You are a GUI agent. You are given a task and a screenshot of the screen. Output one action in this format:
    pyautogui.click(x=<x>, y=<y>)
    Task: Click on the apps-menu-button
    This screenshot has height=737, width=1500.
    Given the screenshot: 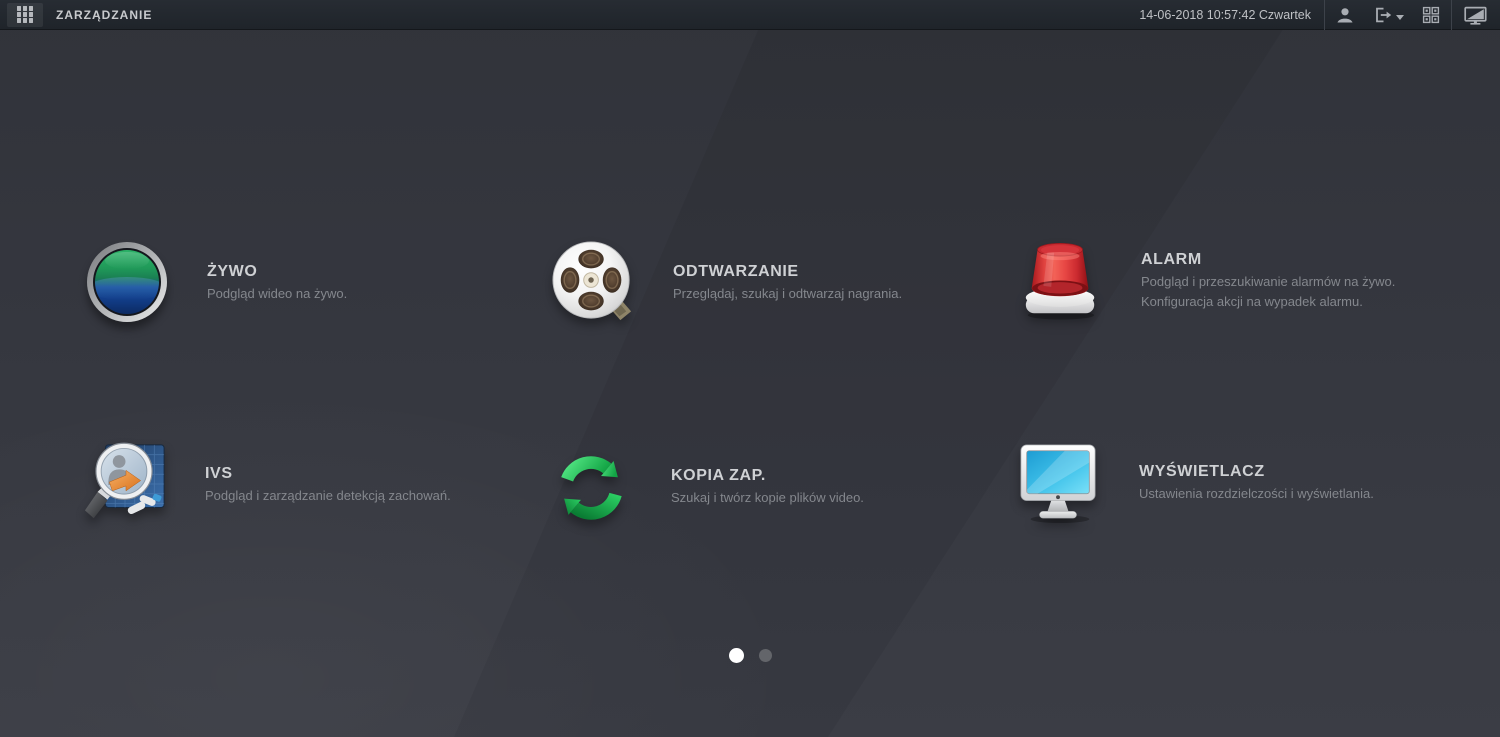 What is the action you would take?
    pyautogui.click(x=25, y=14)
    